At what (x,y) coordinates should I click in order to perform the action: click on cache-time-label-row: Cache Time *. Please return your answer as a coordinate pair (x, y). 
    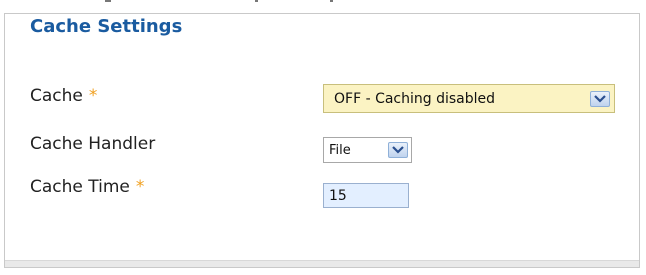
    Looking at the image, I should click on (87, 187).